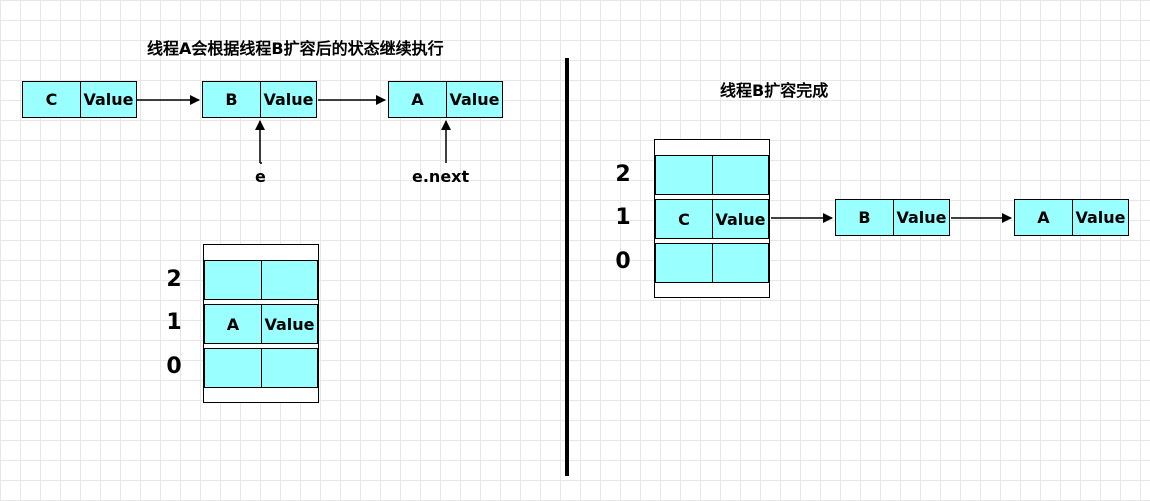 Image resolution: width=1150 pixels, height=501 pixels. I want to click on right-index-0: 0, so click(623, 261).